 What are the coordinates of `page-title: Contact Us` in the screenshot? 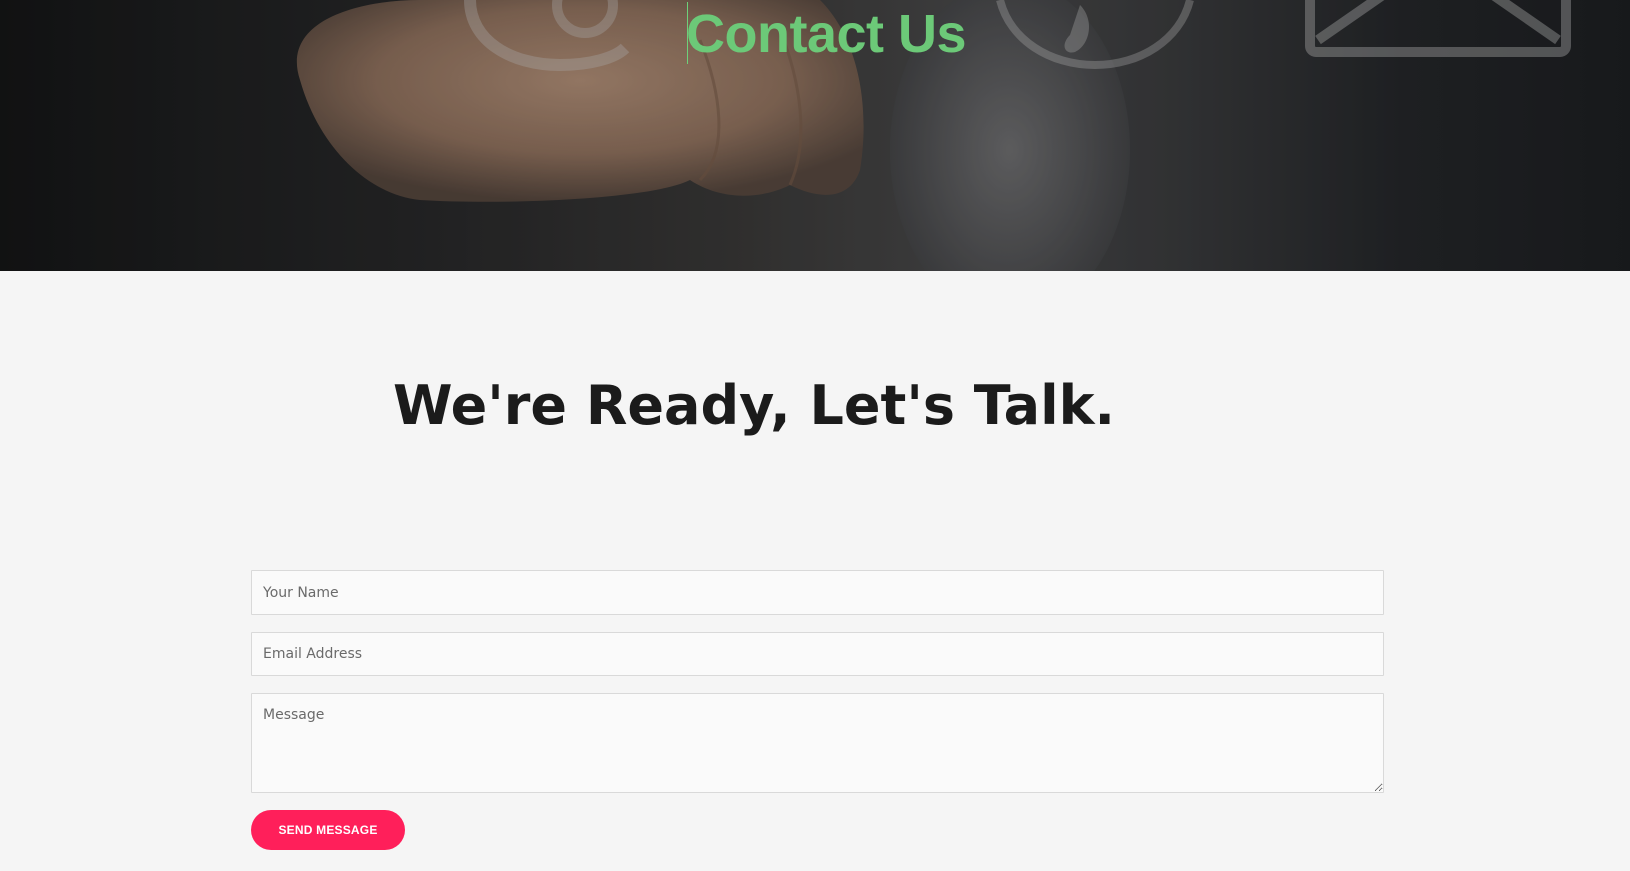 It's located at (826, 34).